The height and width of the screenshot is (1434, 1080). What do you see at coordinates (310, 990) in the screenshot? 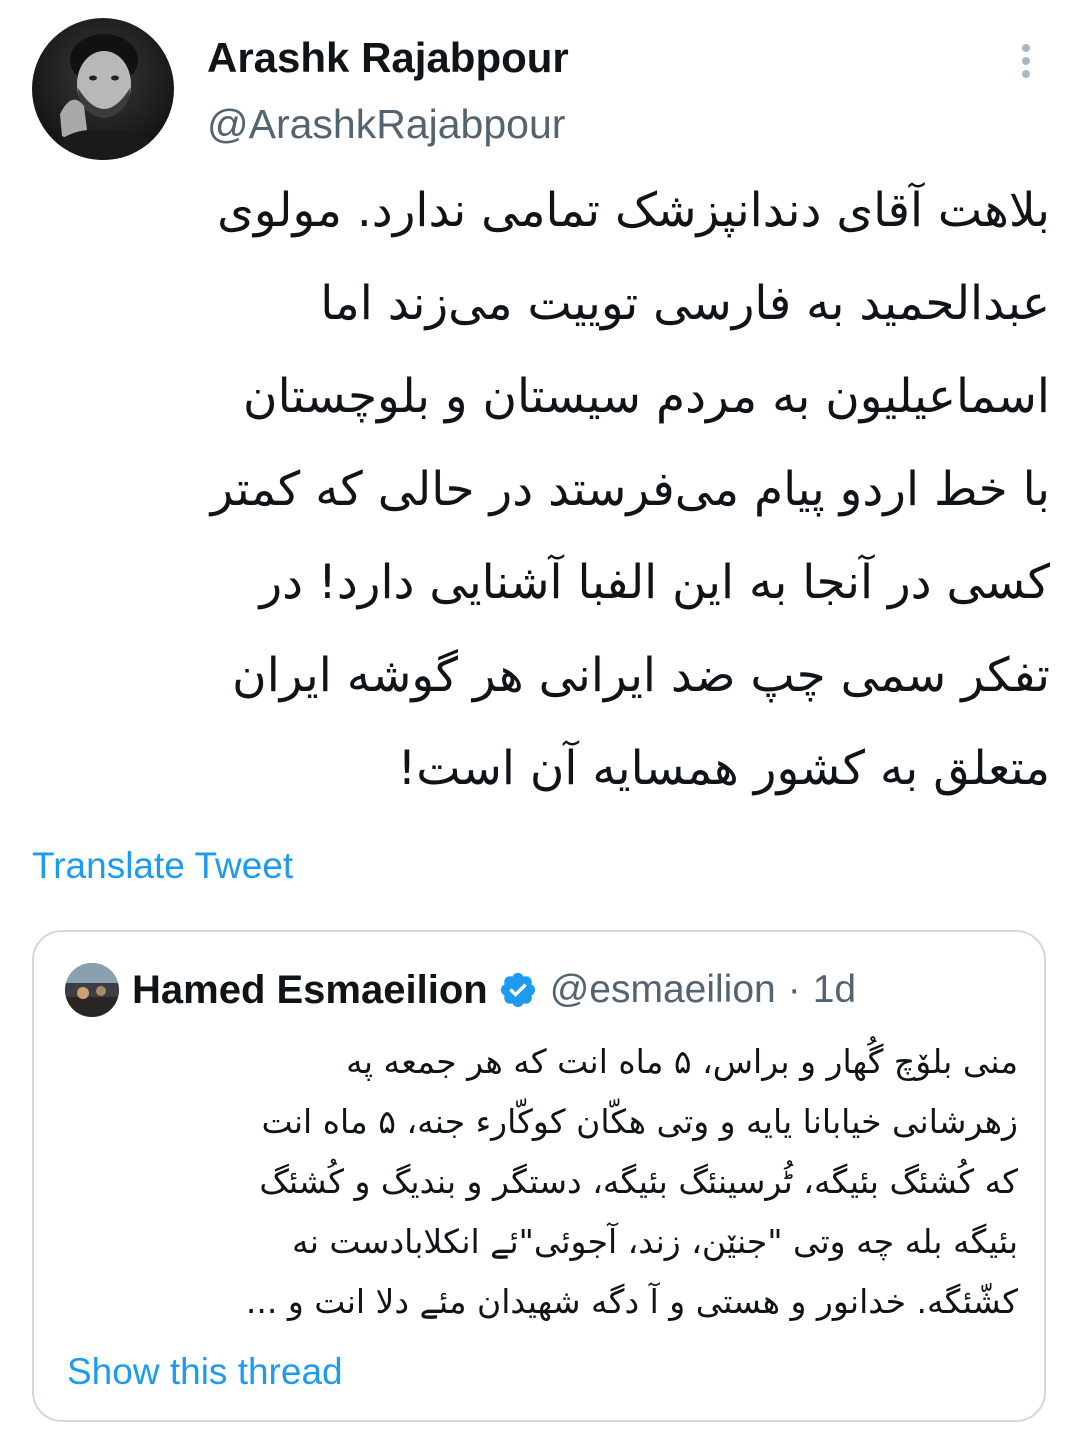
I see `quoted-author-name: Hamed Esmaeilion` at bounding box center [310, 990].